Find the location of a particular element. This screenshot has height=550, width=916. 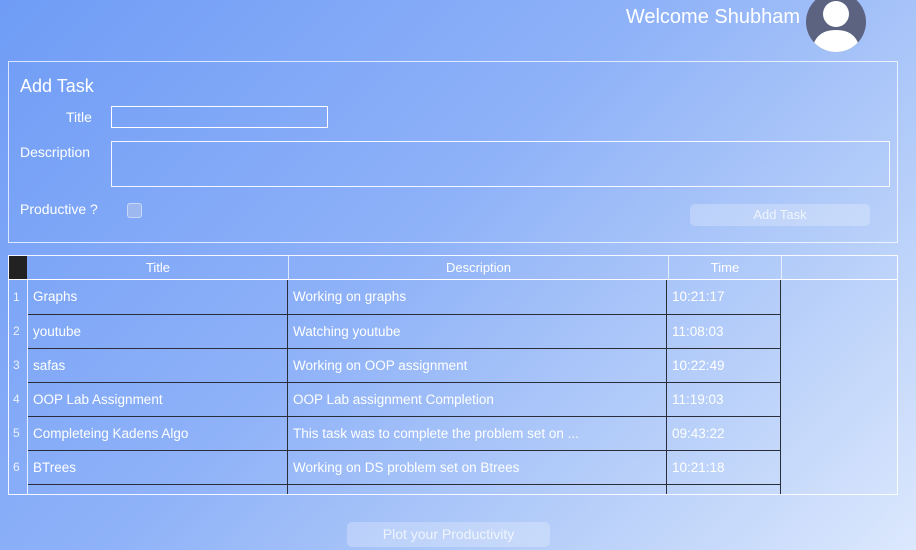

description-label: Description is located at coordinates (55, 152).